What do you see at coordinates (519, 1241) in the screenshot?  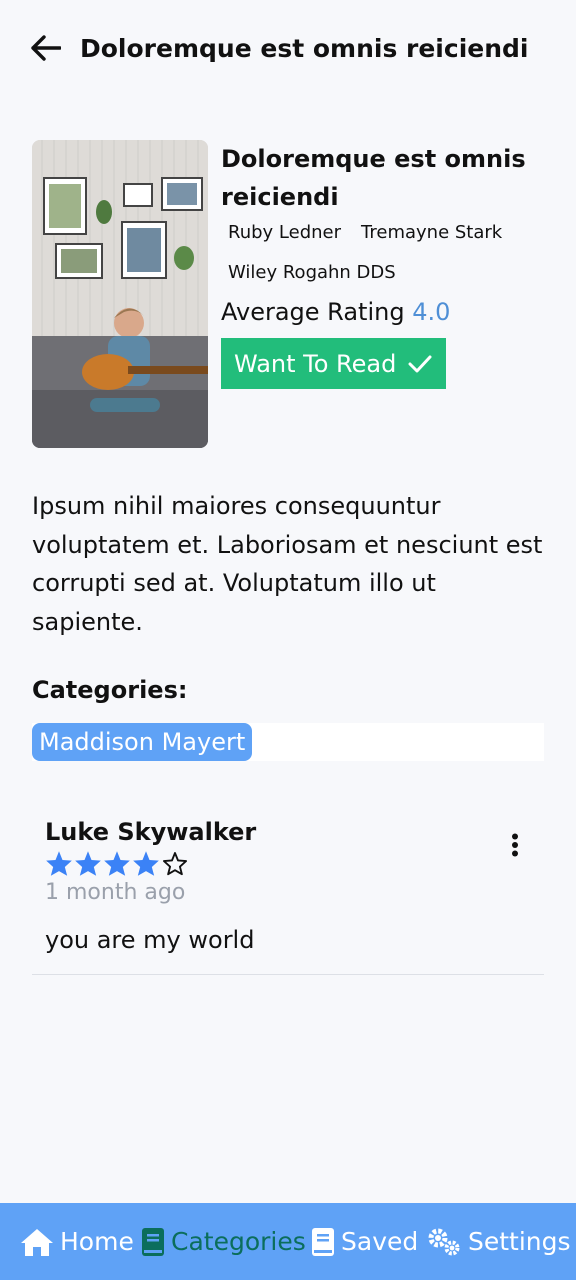 I see `nav-settings-label: Settings` at bounding box center [519, 1241].